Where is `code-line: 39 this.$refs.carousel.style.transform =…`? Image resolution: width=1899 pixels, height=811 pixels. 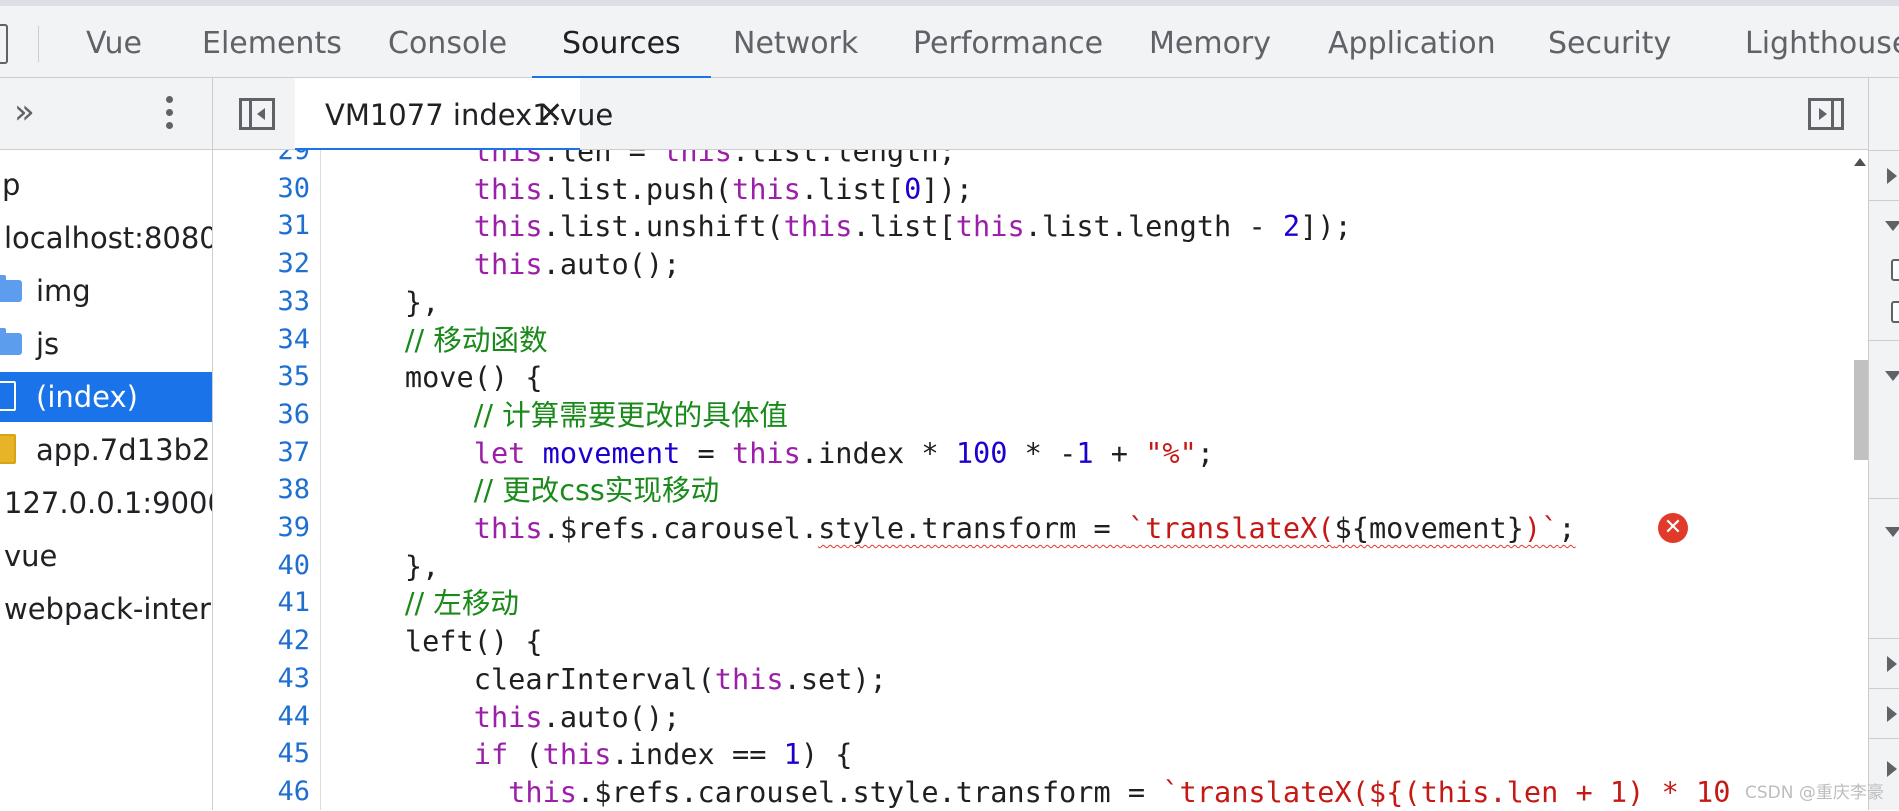 code-line: 39 this.$refs.carousel.style.transform =… is located at coordinates (1040, 528).